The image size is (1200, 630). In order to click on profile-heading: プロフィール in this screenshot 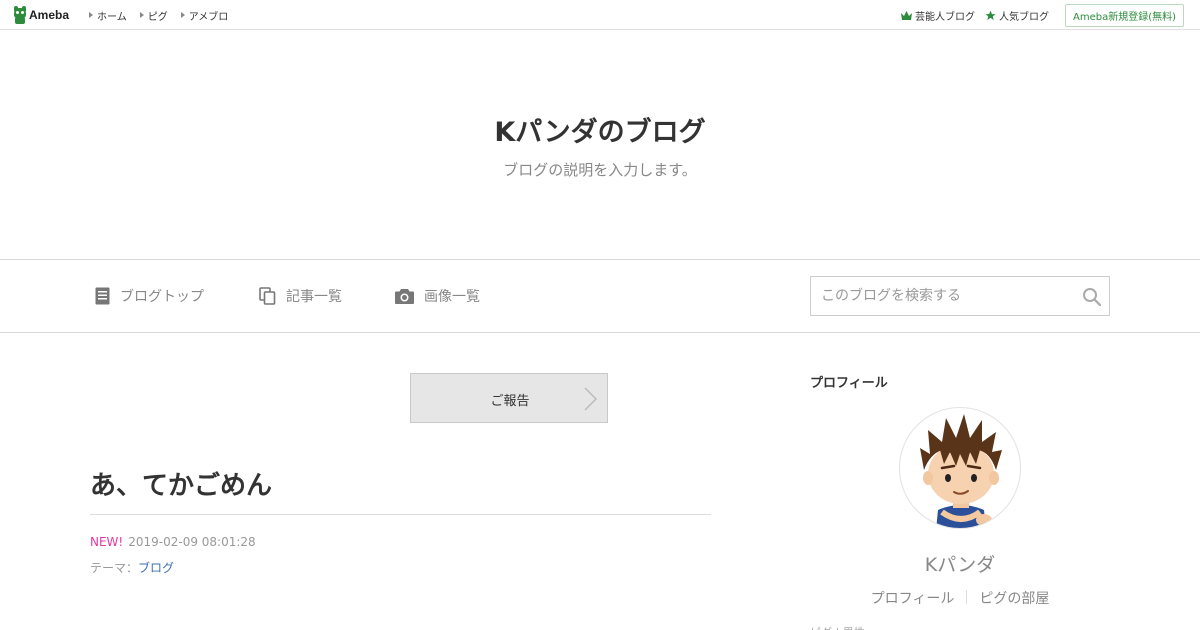, I will do `click(849, 383)`.